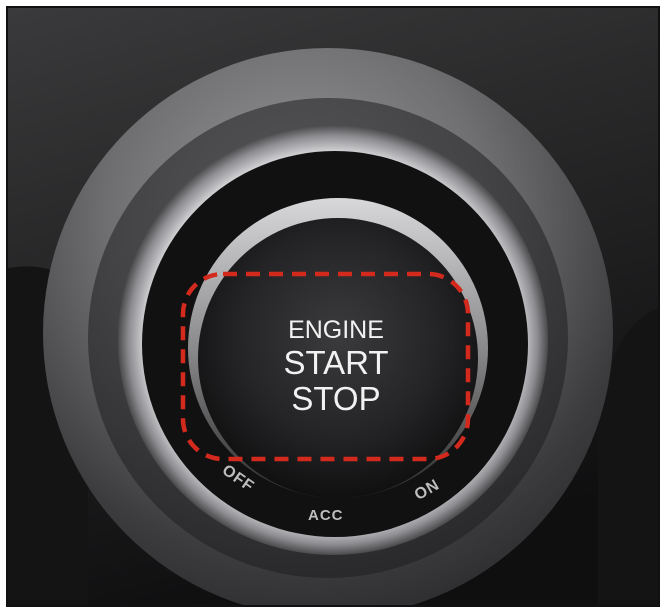 The image size is (664, 611). I want to click on button-label-engine: ENGINE, so click(336, 330).